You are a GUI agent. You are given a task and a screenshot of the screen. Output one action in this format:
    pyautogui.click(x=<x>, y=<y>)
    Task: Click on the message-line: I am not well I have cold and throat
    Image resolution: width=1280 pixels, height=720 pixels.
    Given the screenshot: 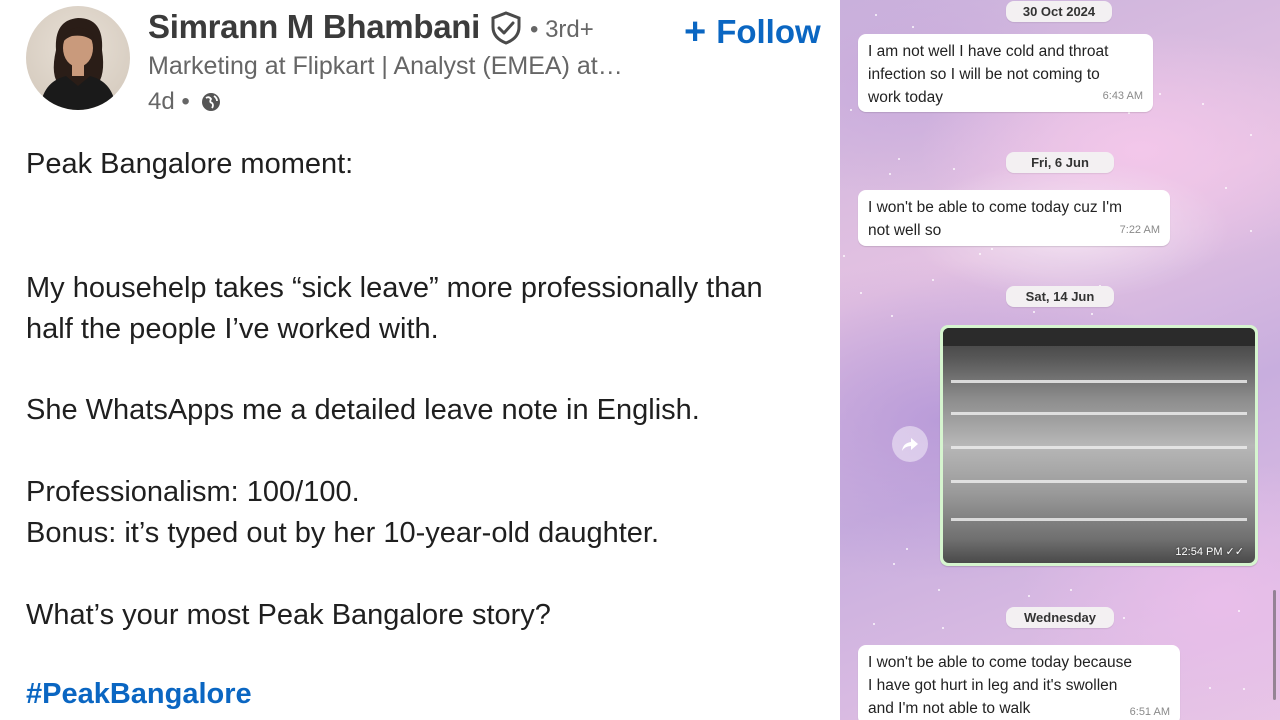 What is the action you would take?
    pyautogui.click(x=988, y=51)
    